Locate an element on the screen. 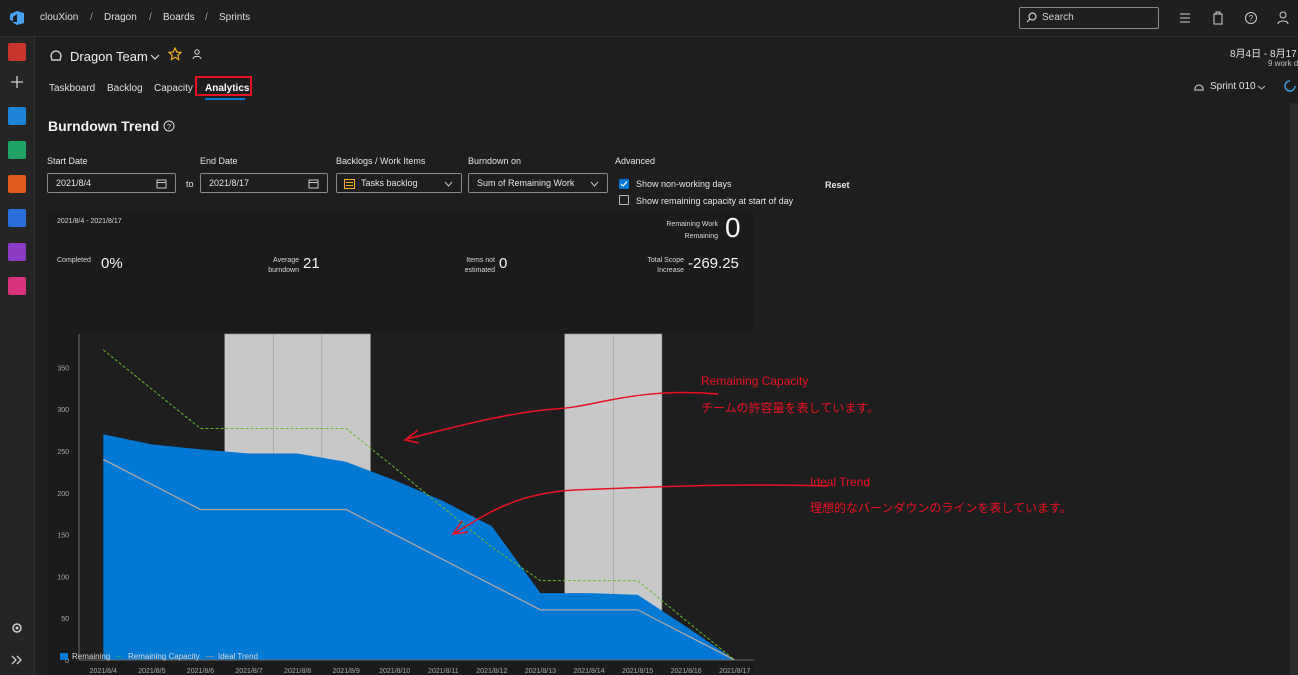  project-avatar-icon is located at coordinates (17, 52).